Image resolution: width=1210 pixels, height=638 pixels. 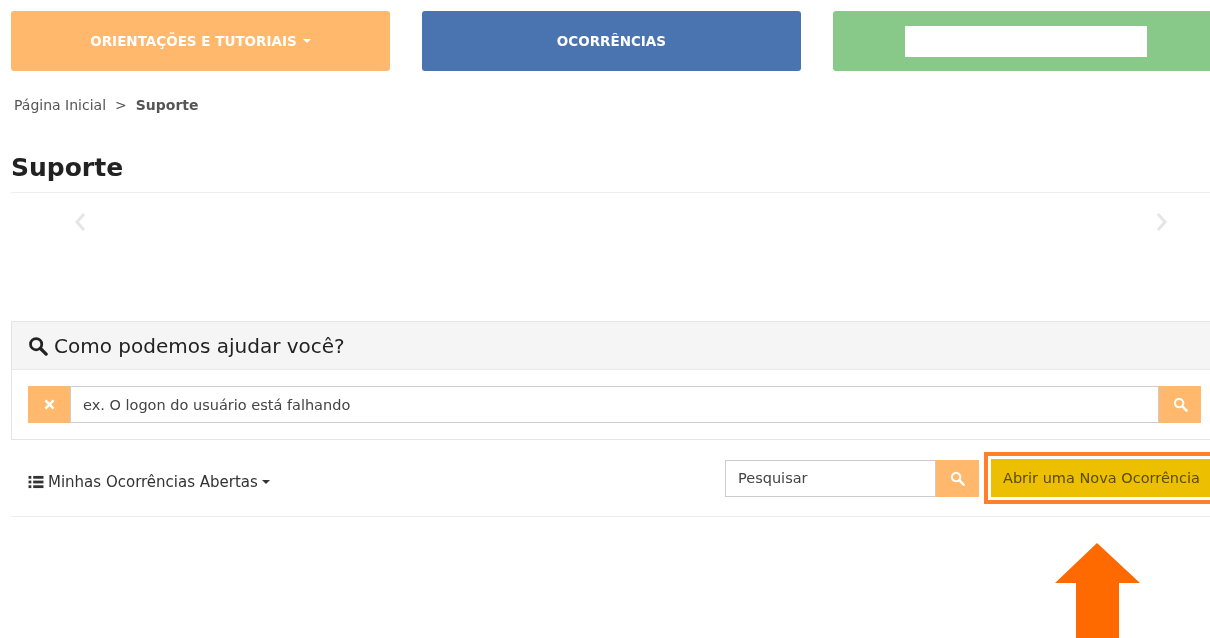 I want to click on breadcrumb-current: Suporte, so click(x=167, y=105).